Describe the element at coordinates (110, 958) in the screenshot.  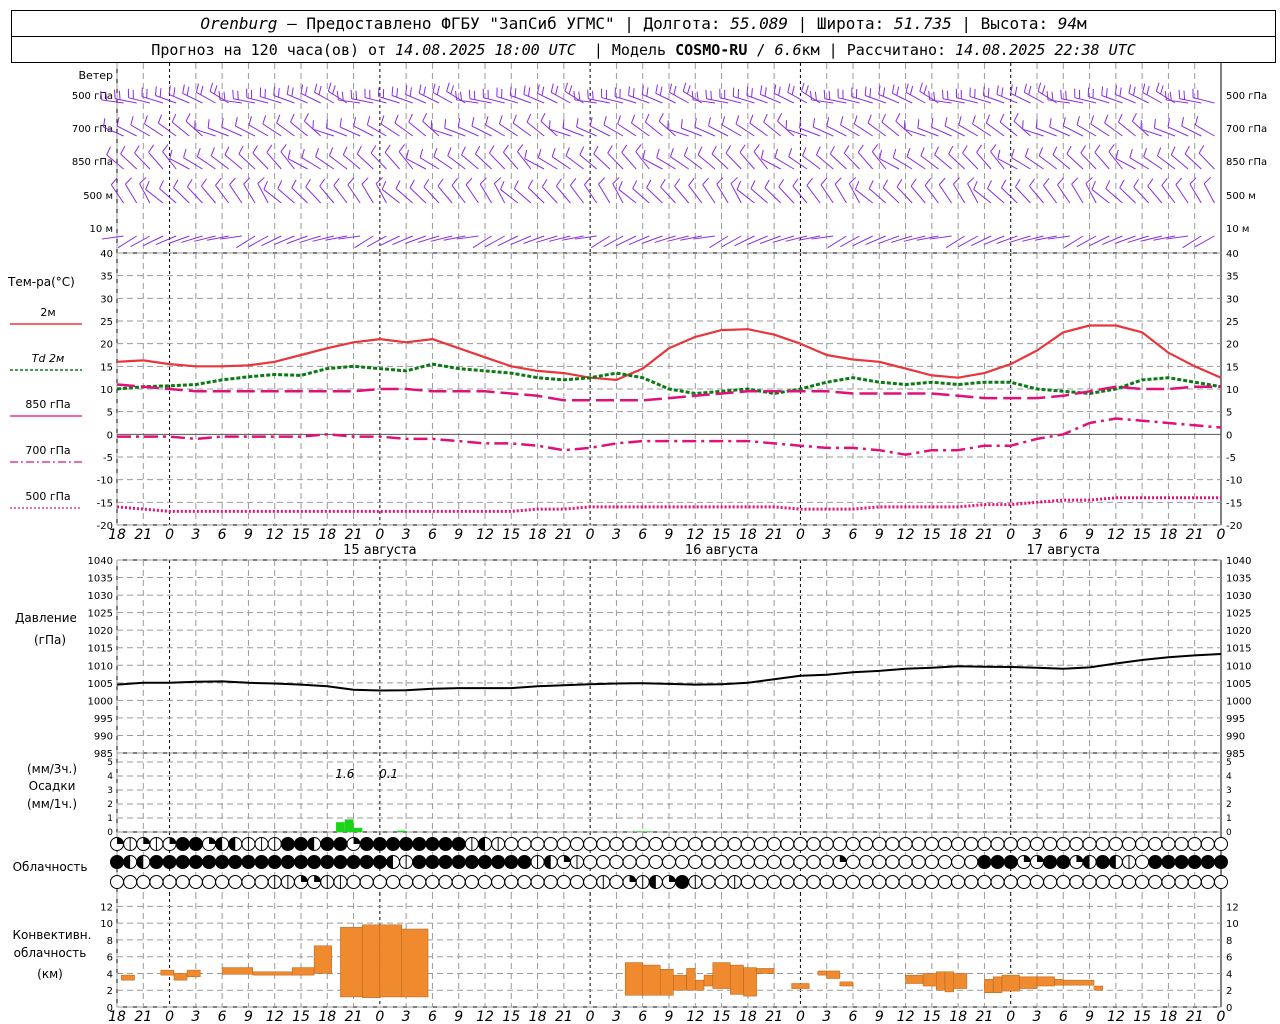
I see `conv-ytick-left: 6` at that location.